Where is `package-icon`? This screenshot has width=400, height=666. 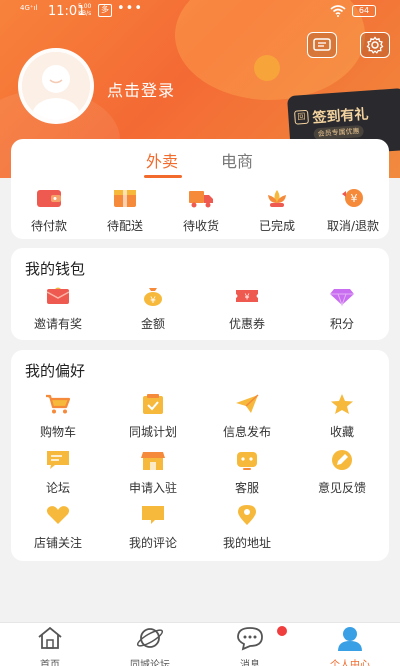 package-icon is located at coordinates (125, 198).